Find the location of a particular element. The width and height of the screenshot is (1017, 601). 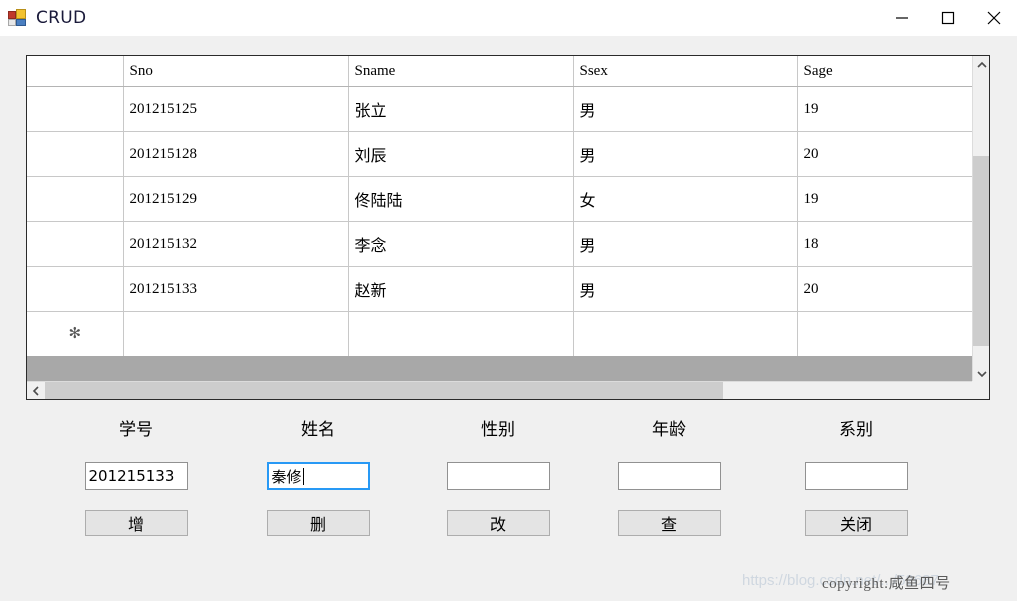

cell-sno: 201215129 is located at coordinates (236, 199).